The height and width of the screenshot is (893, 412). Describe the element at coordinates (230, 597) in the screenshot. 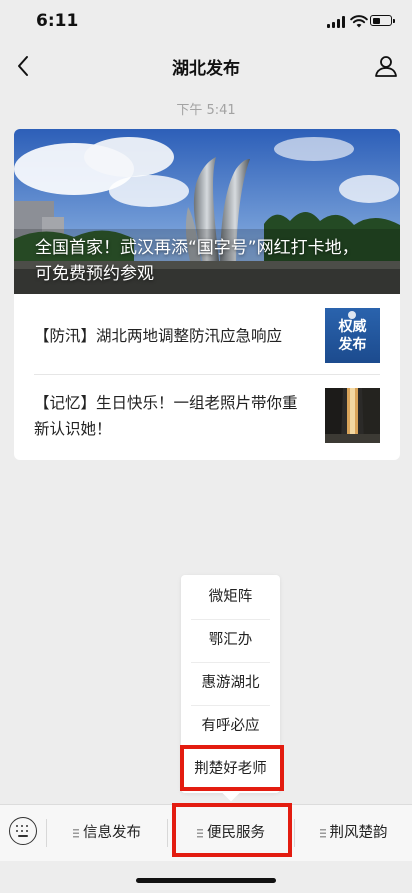

I see `menu-item-micro-matrix: 微矩阵` at that location.